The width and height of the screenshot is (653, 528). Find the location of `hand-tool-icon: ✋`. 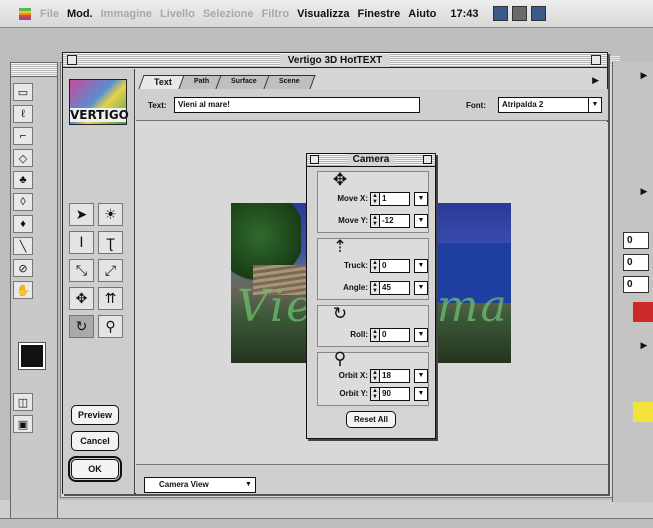

hand-tool-icon: ✋ is located at coordinates (23, 290).